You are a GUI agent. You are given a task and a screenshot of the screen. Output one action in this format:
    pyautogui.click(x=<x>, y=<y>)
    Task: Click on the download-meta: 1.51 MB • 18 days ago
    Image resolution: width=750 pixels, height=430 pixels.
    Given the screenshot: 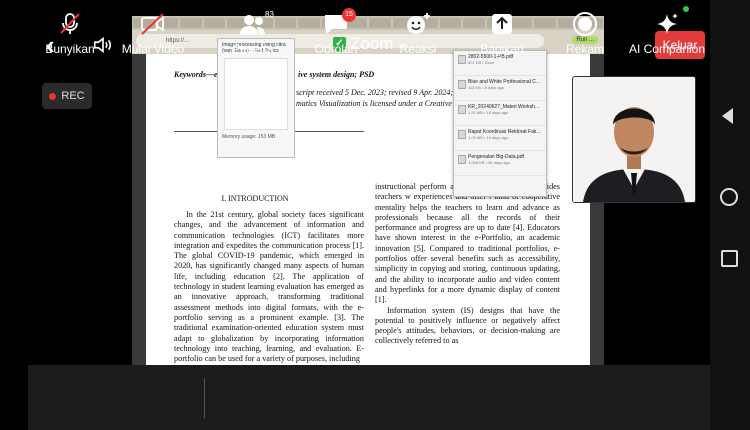 What is the action you would take?
    pyautogui.click(x=488, y=112)
    